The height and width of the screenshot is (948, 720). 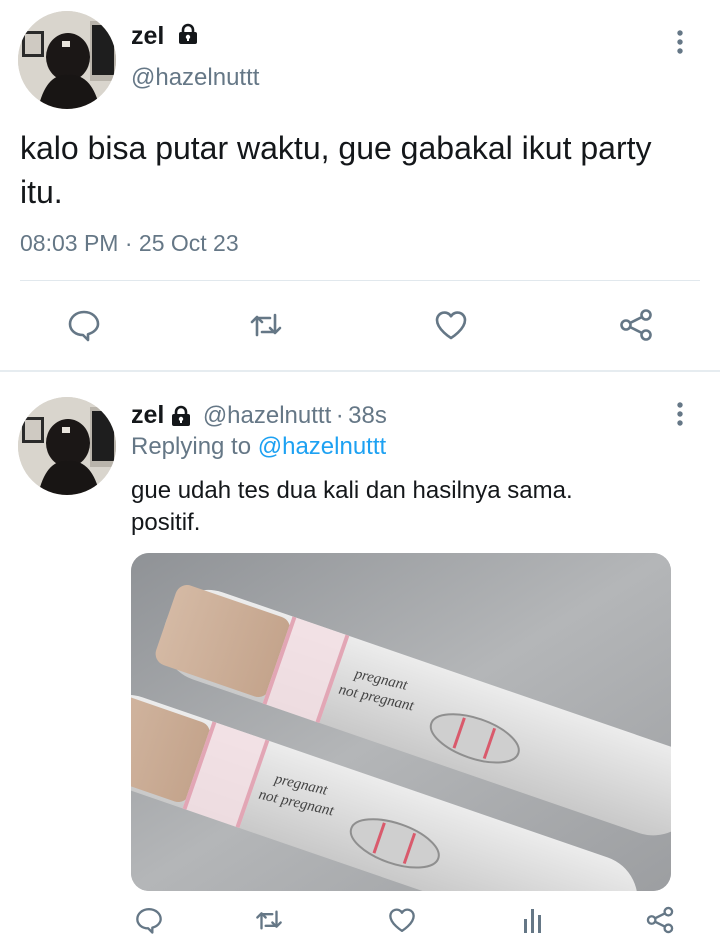 I want to click on author-name-text: zel, so click(x=147, y=36).